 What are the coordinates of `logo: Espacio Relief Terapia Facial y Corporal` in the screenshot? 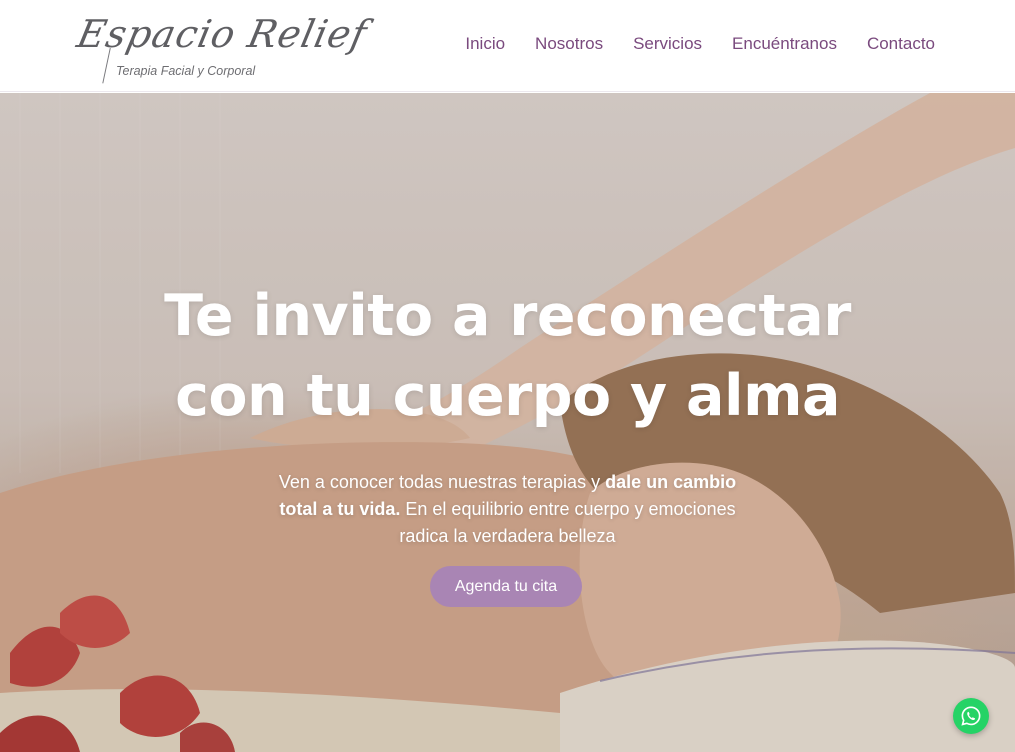 It's located at (222, 47).